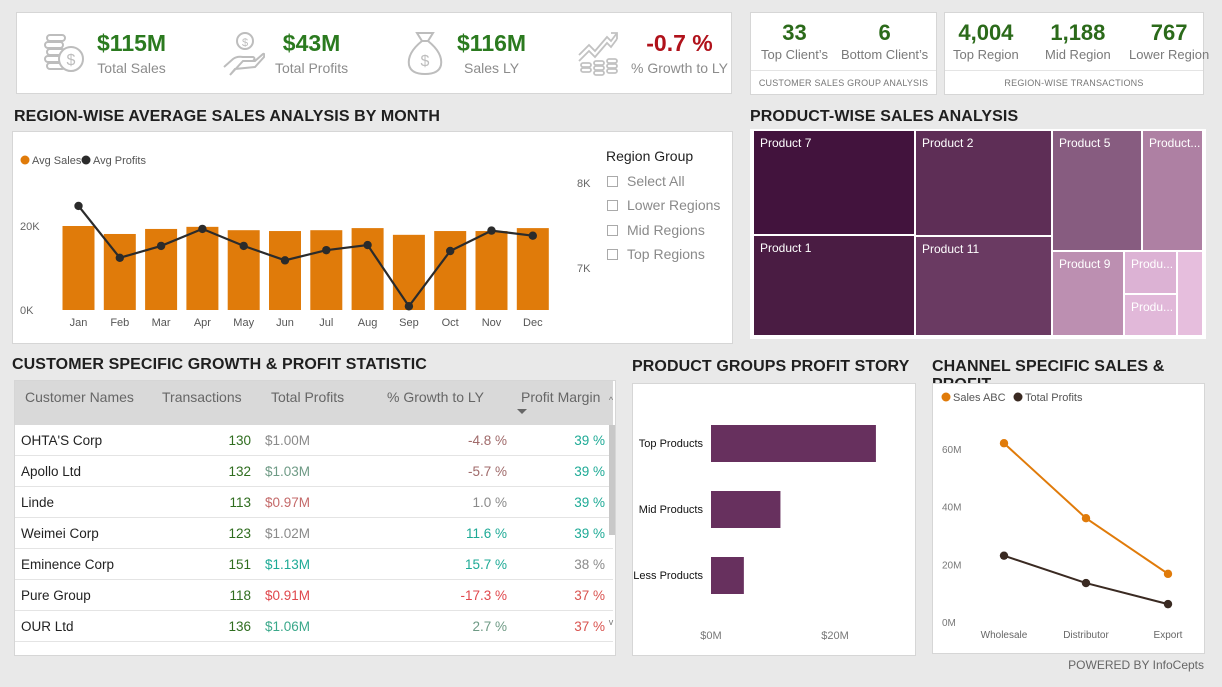 The image size is (1222, 687). I want to click on scroll-down-icon: v, so click(611, 622).